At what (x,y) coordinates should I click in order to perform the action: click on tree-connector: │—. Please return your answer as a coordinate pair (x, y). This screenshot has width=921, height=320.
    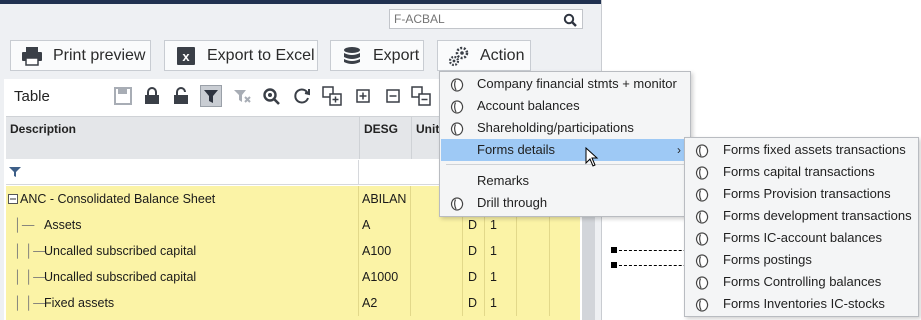
    Looking at the image, I should click on (24, 225).